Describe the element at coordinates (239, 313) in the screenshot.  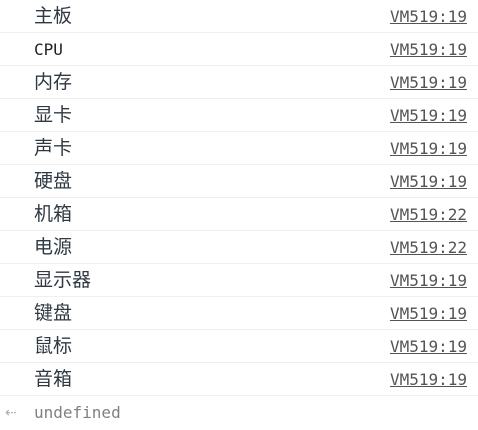
I see `log-row: 键盘 VM519:19` at that location.